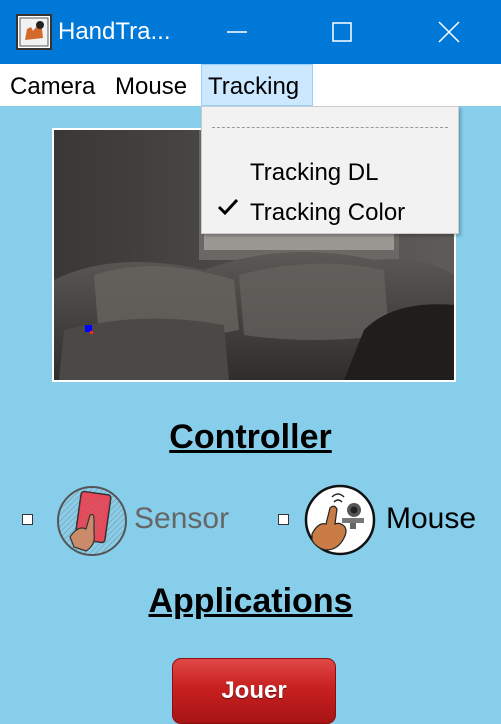 The height and width of the screenshot is (724, 501). Describe the element at coordinates (327, 213) in the screenshot. I see `menu-item-tracking-color: Tracking Color` at that location.